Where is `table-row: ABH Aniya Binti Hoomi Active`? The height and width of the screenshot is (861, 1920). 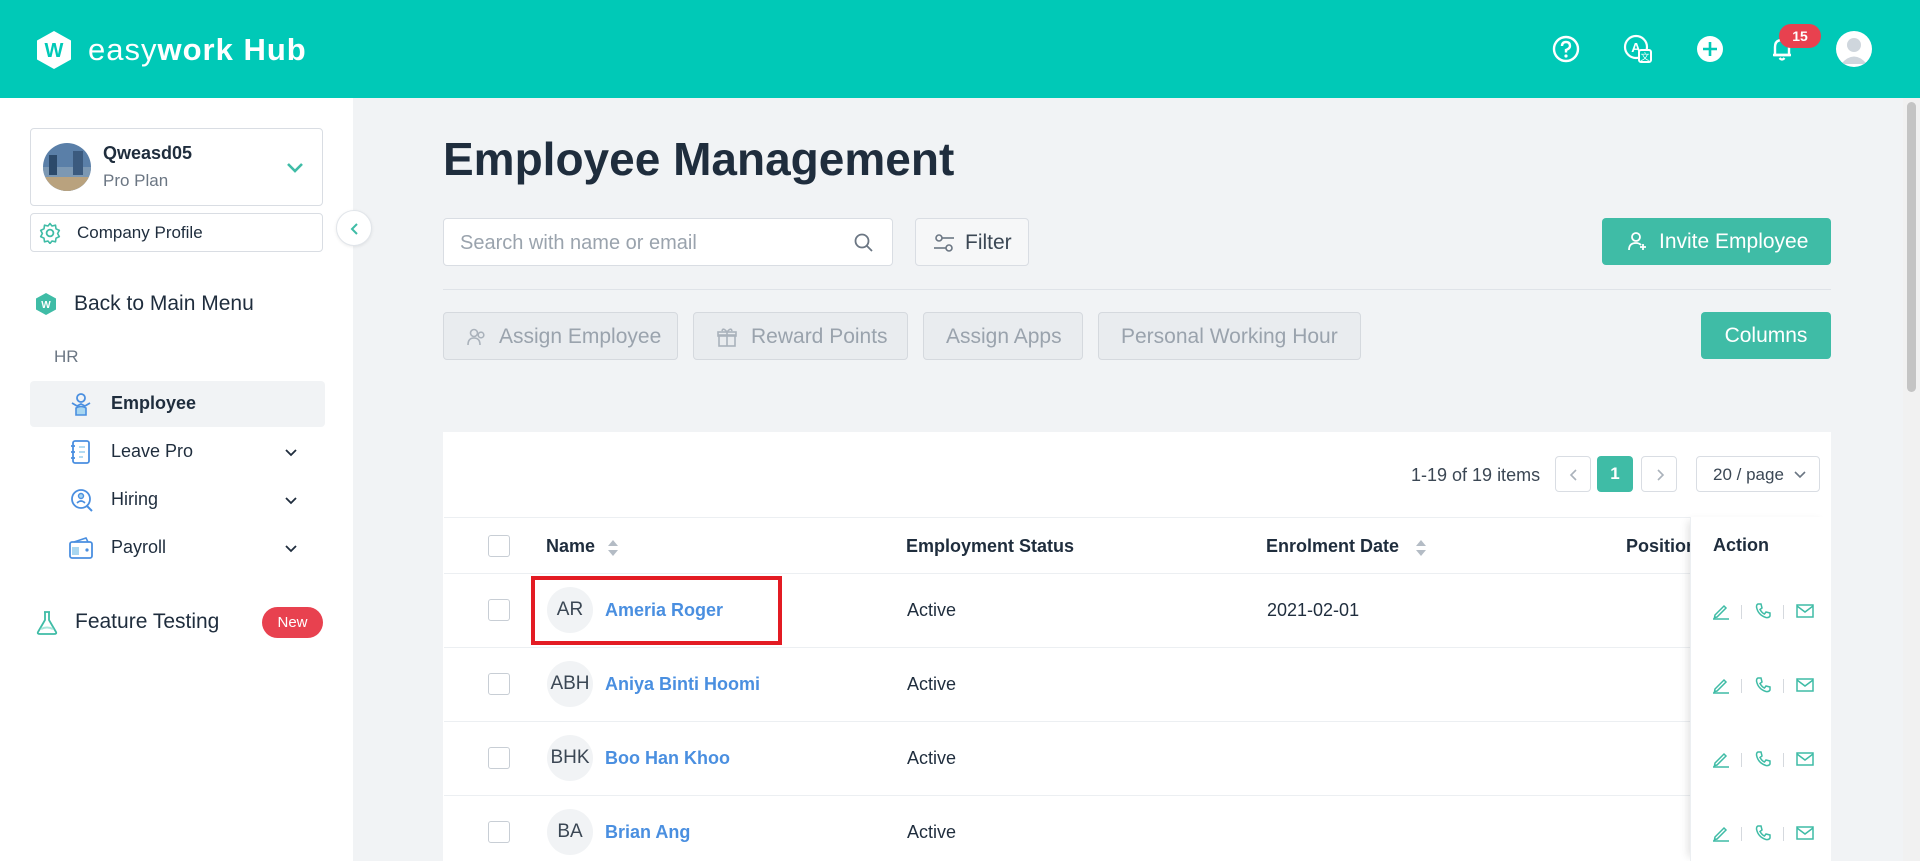 table-row: ABH Aniya Binti Hoomi Active is located at coordinates (1137, 685).